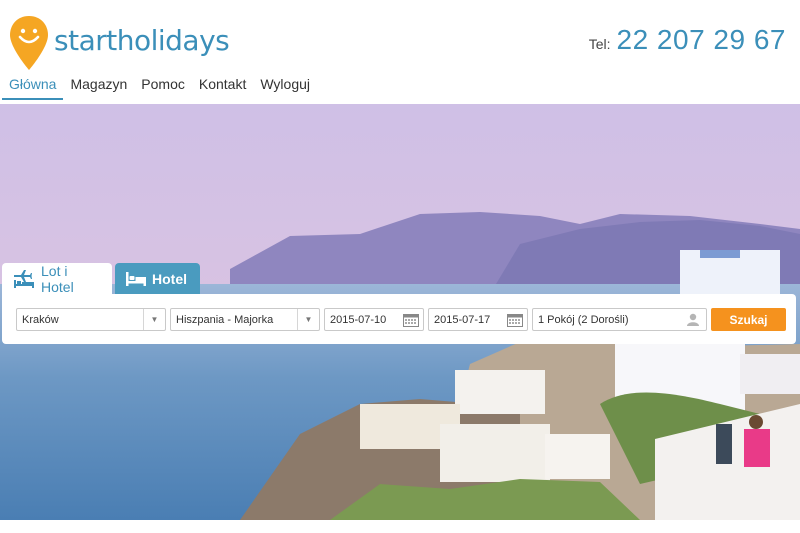 This screenshot has height=533, width=800. What do you see at coordinates (748, 319) in the screenshot?
I see `search-button: Szukaj` at bounding box center [748, 319].